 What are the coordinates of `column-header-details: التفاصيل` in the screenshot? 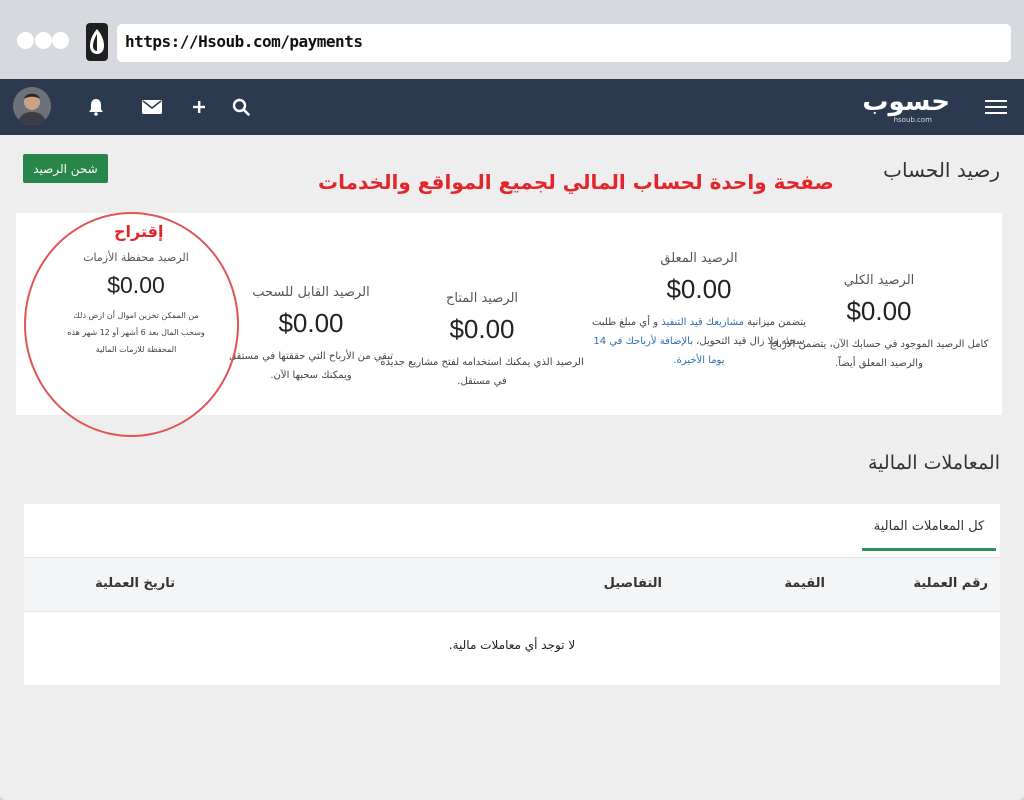 It's located at (633, 583).